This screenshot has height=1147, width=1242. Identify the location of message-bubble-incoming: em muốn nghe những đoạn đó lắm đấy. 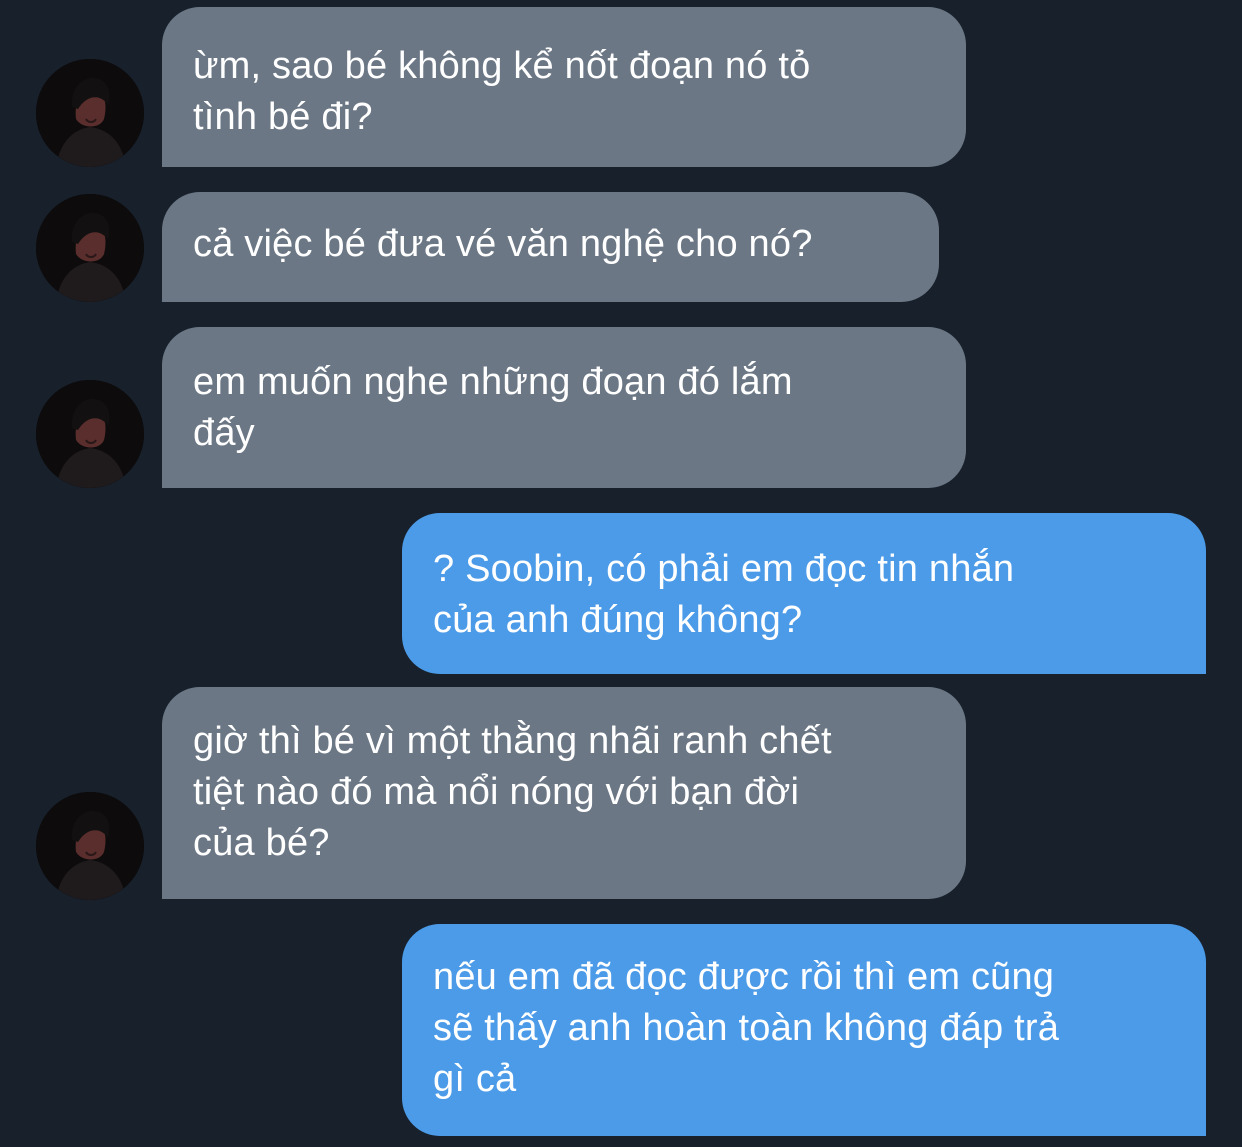
(564, 407).